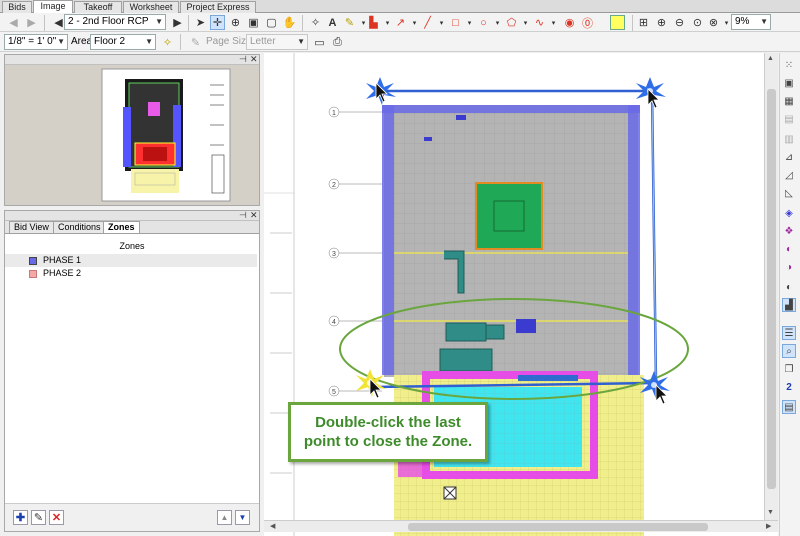 This screenshot has height=536, width=800. I want to click on layer-icon: ▣, so click(789, 83).